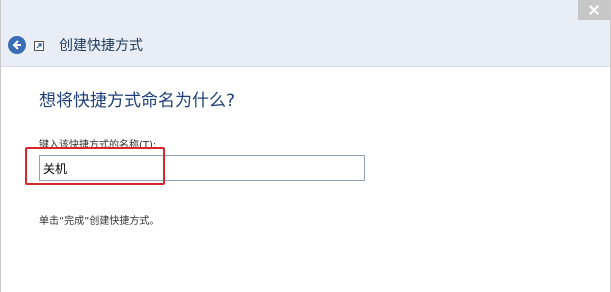 This screenshot has width=611, height=292. I want to click on highlight-annotation, so click(95, 166).